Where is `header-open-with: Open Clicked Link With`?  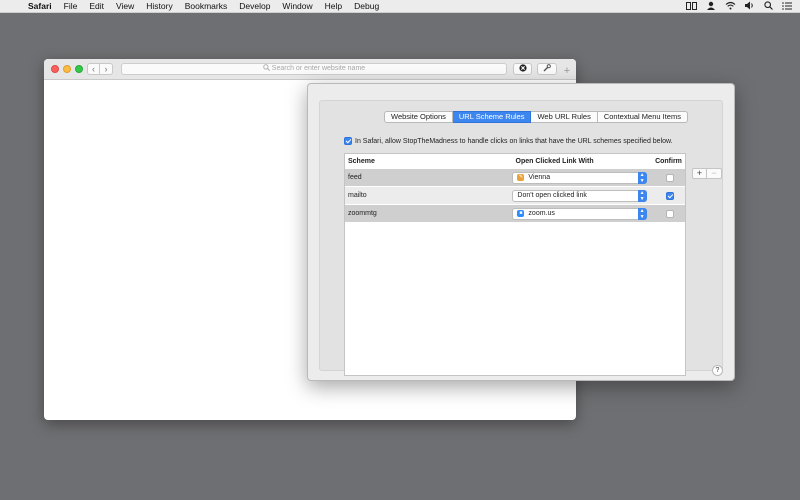 header-open-with: Open Clicked Link With is located at coordinates (586, 161).